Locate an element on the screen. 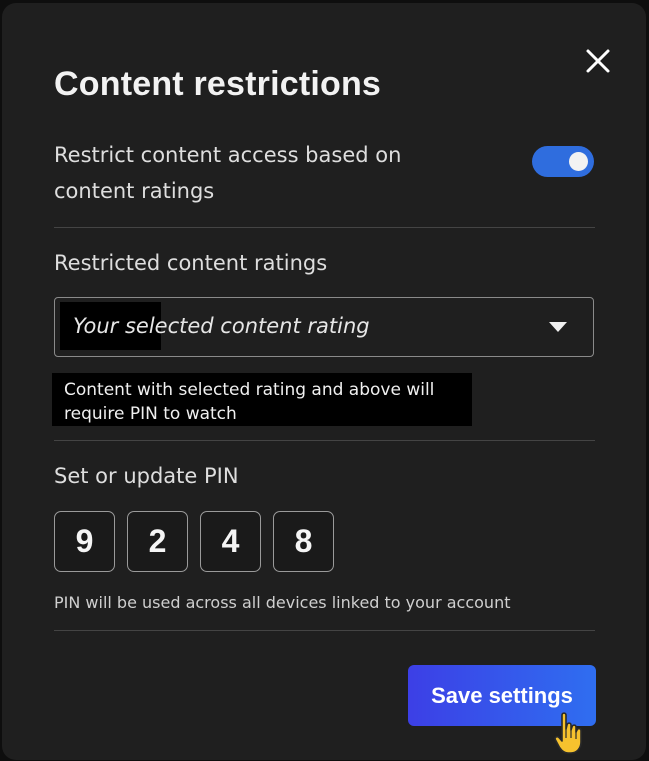 This screenshot has height=761, width=649. pin-digit-1: 9 is located at coordinates (84, 541).